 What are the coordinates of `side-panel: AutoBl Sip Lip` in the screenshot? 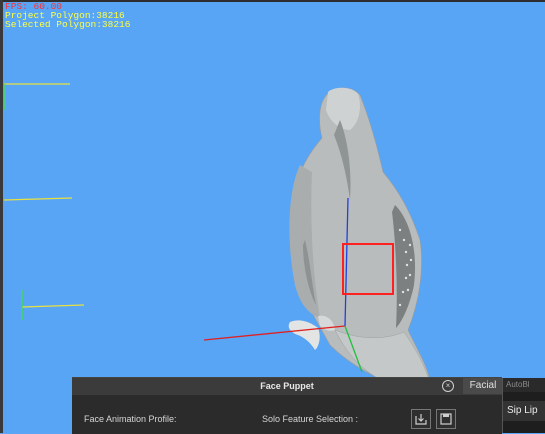 It's located at (523, 405).